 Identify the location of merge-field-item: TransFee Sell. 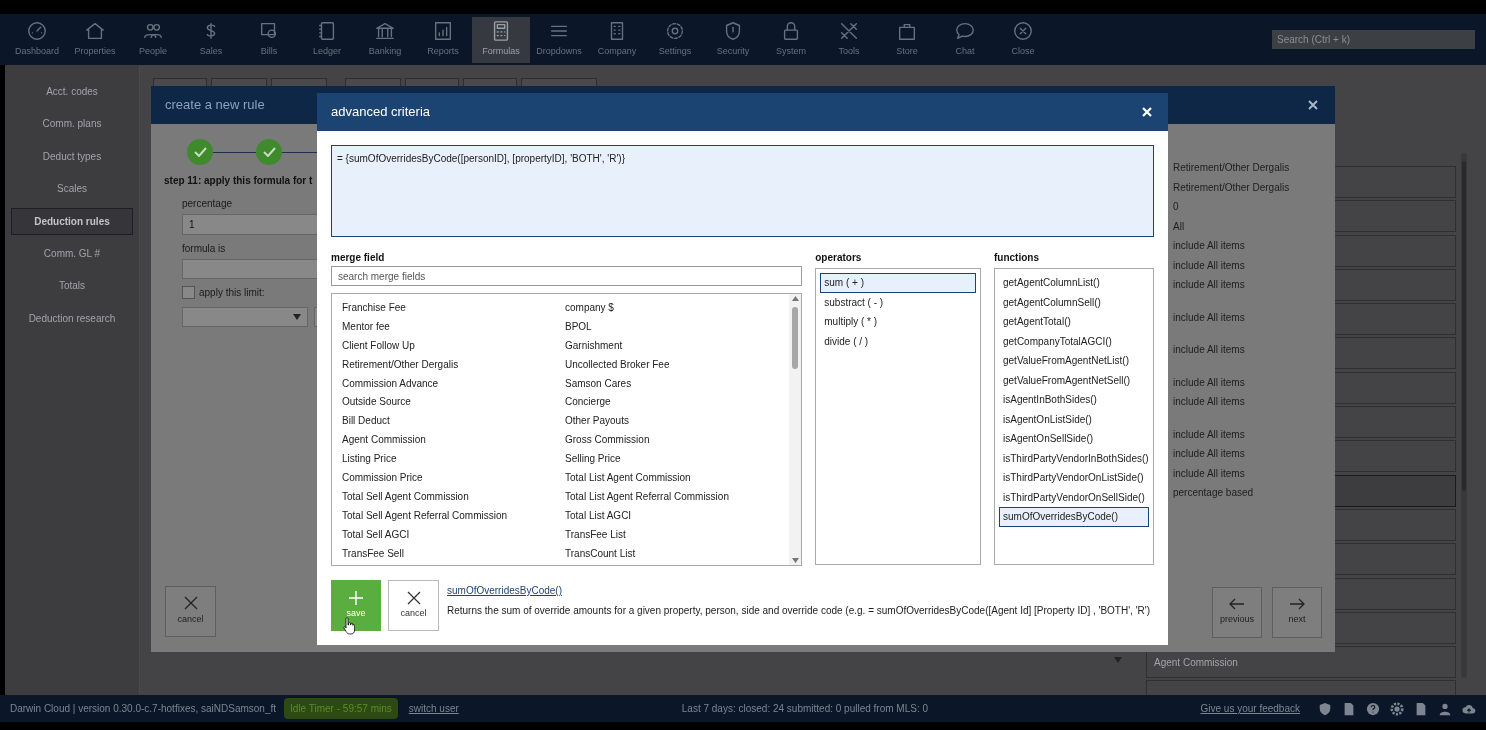
(453, 553).